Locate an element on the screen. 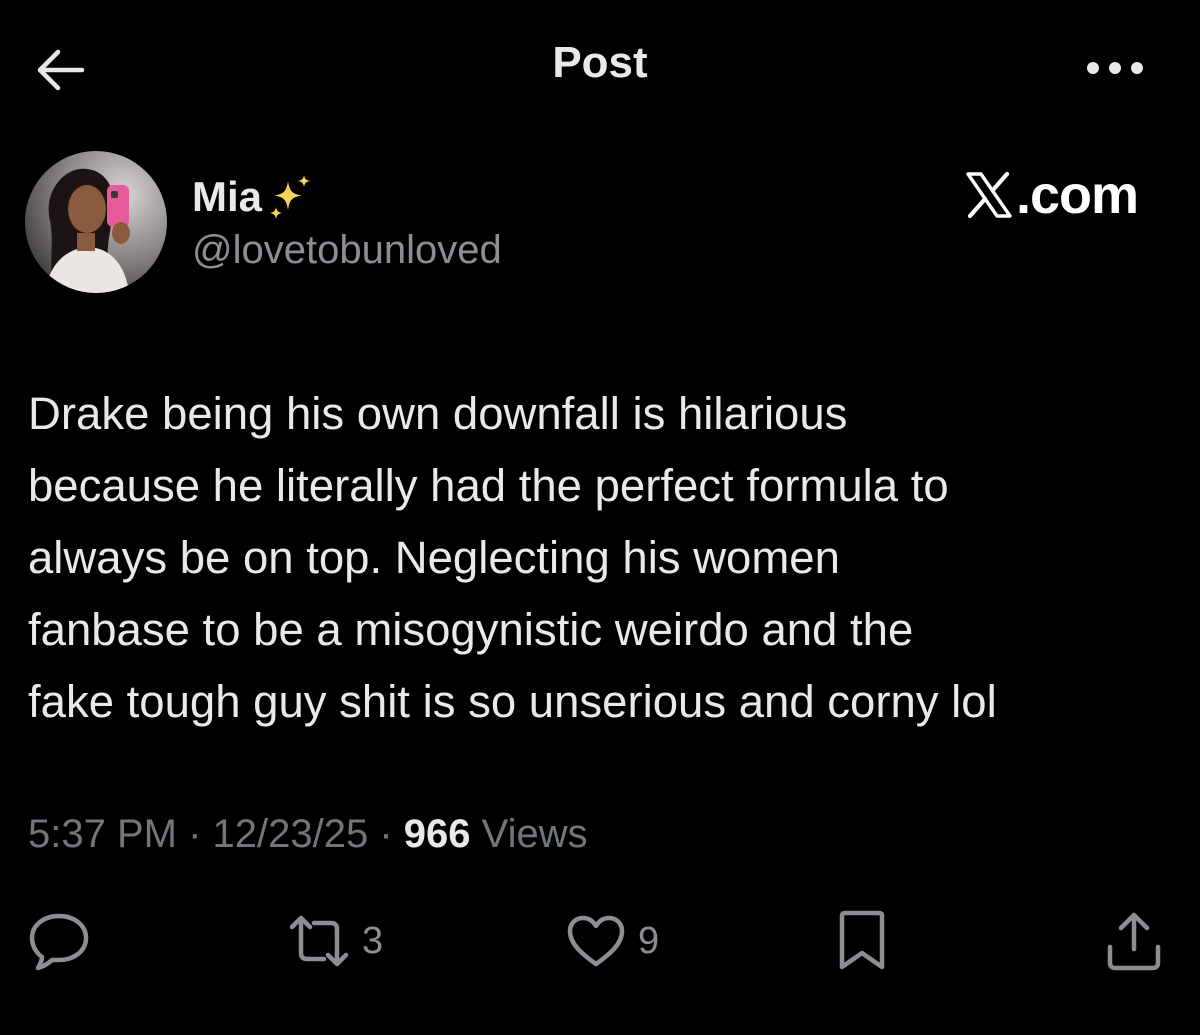 The height and width of the screenshot is (1035, 1200). reply-button is located at coordinates (59, 941).